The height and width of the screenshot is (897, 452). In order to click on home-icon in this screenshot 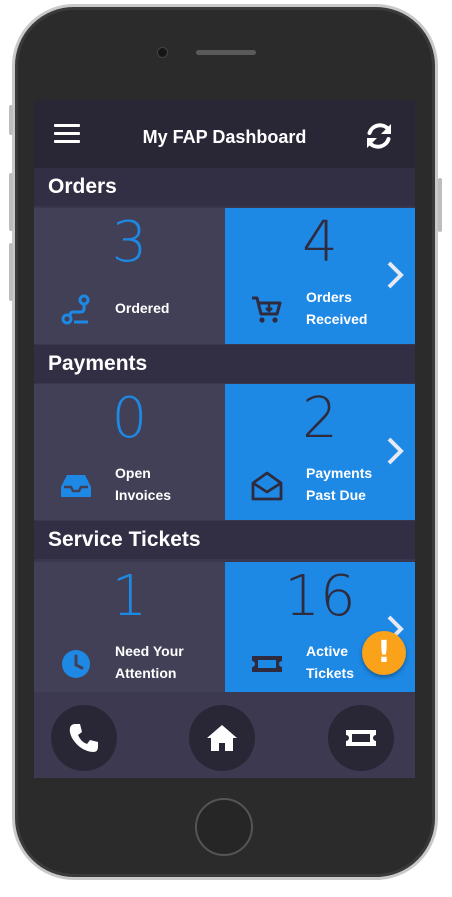, I will do `click(222, 738)`.